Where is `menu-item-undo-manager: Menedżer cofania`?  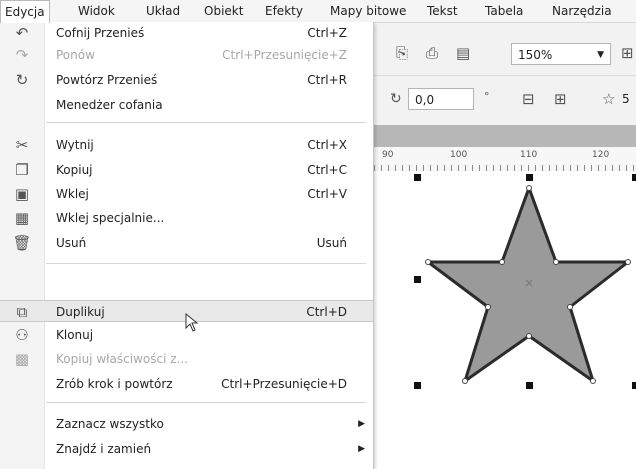 menu-item-undo-manager: Menedżer cofania is located at coordinates (186, 105).